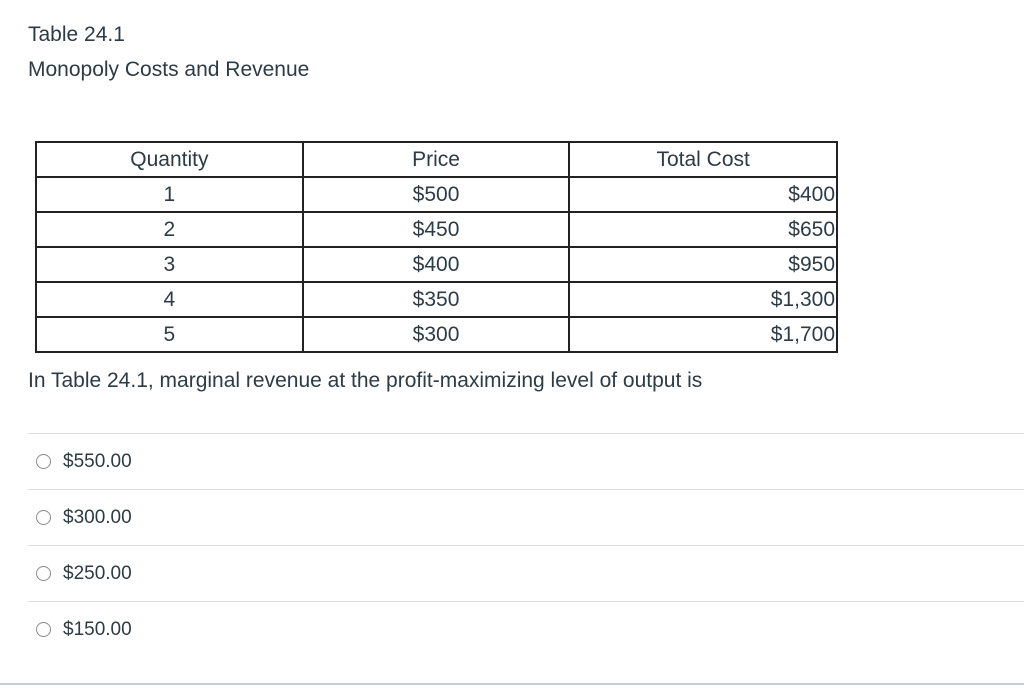  What do you see at coordinates (97, 630) in the screenshot?
I see `answer-label: $150.00` at bounding box center [97, 630].